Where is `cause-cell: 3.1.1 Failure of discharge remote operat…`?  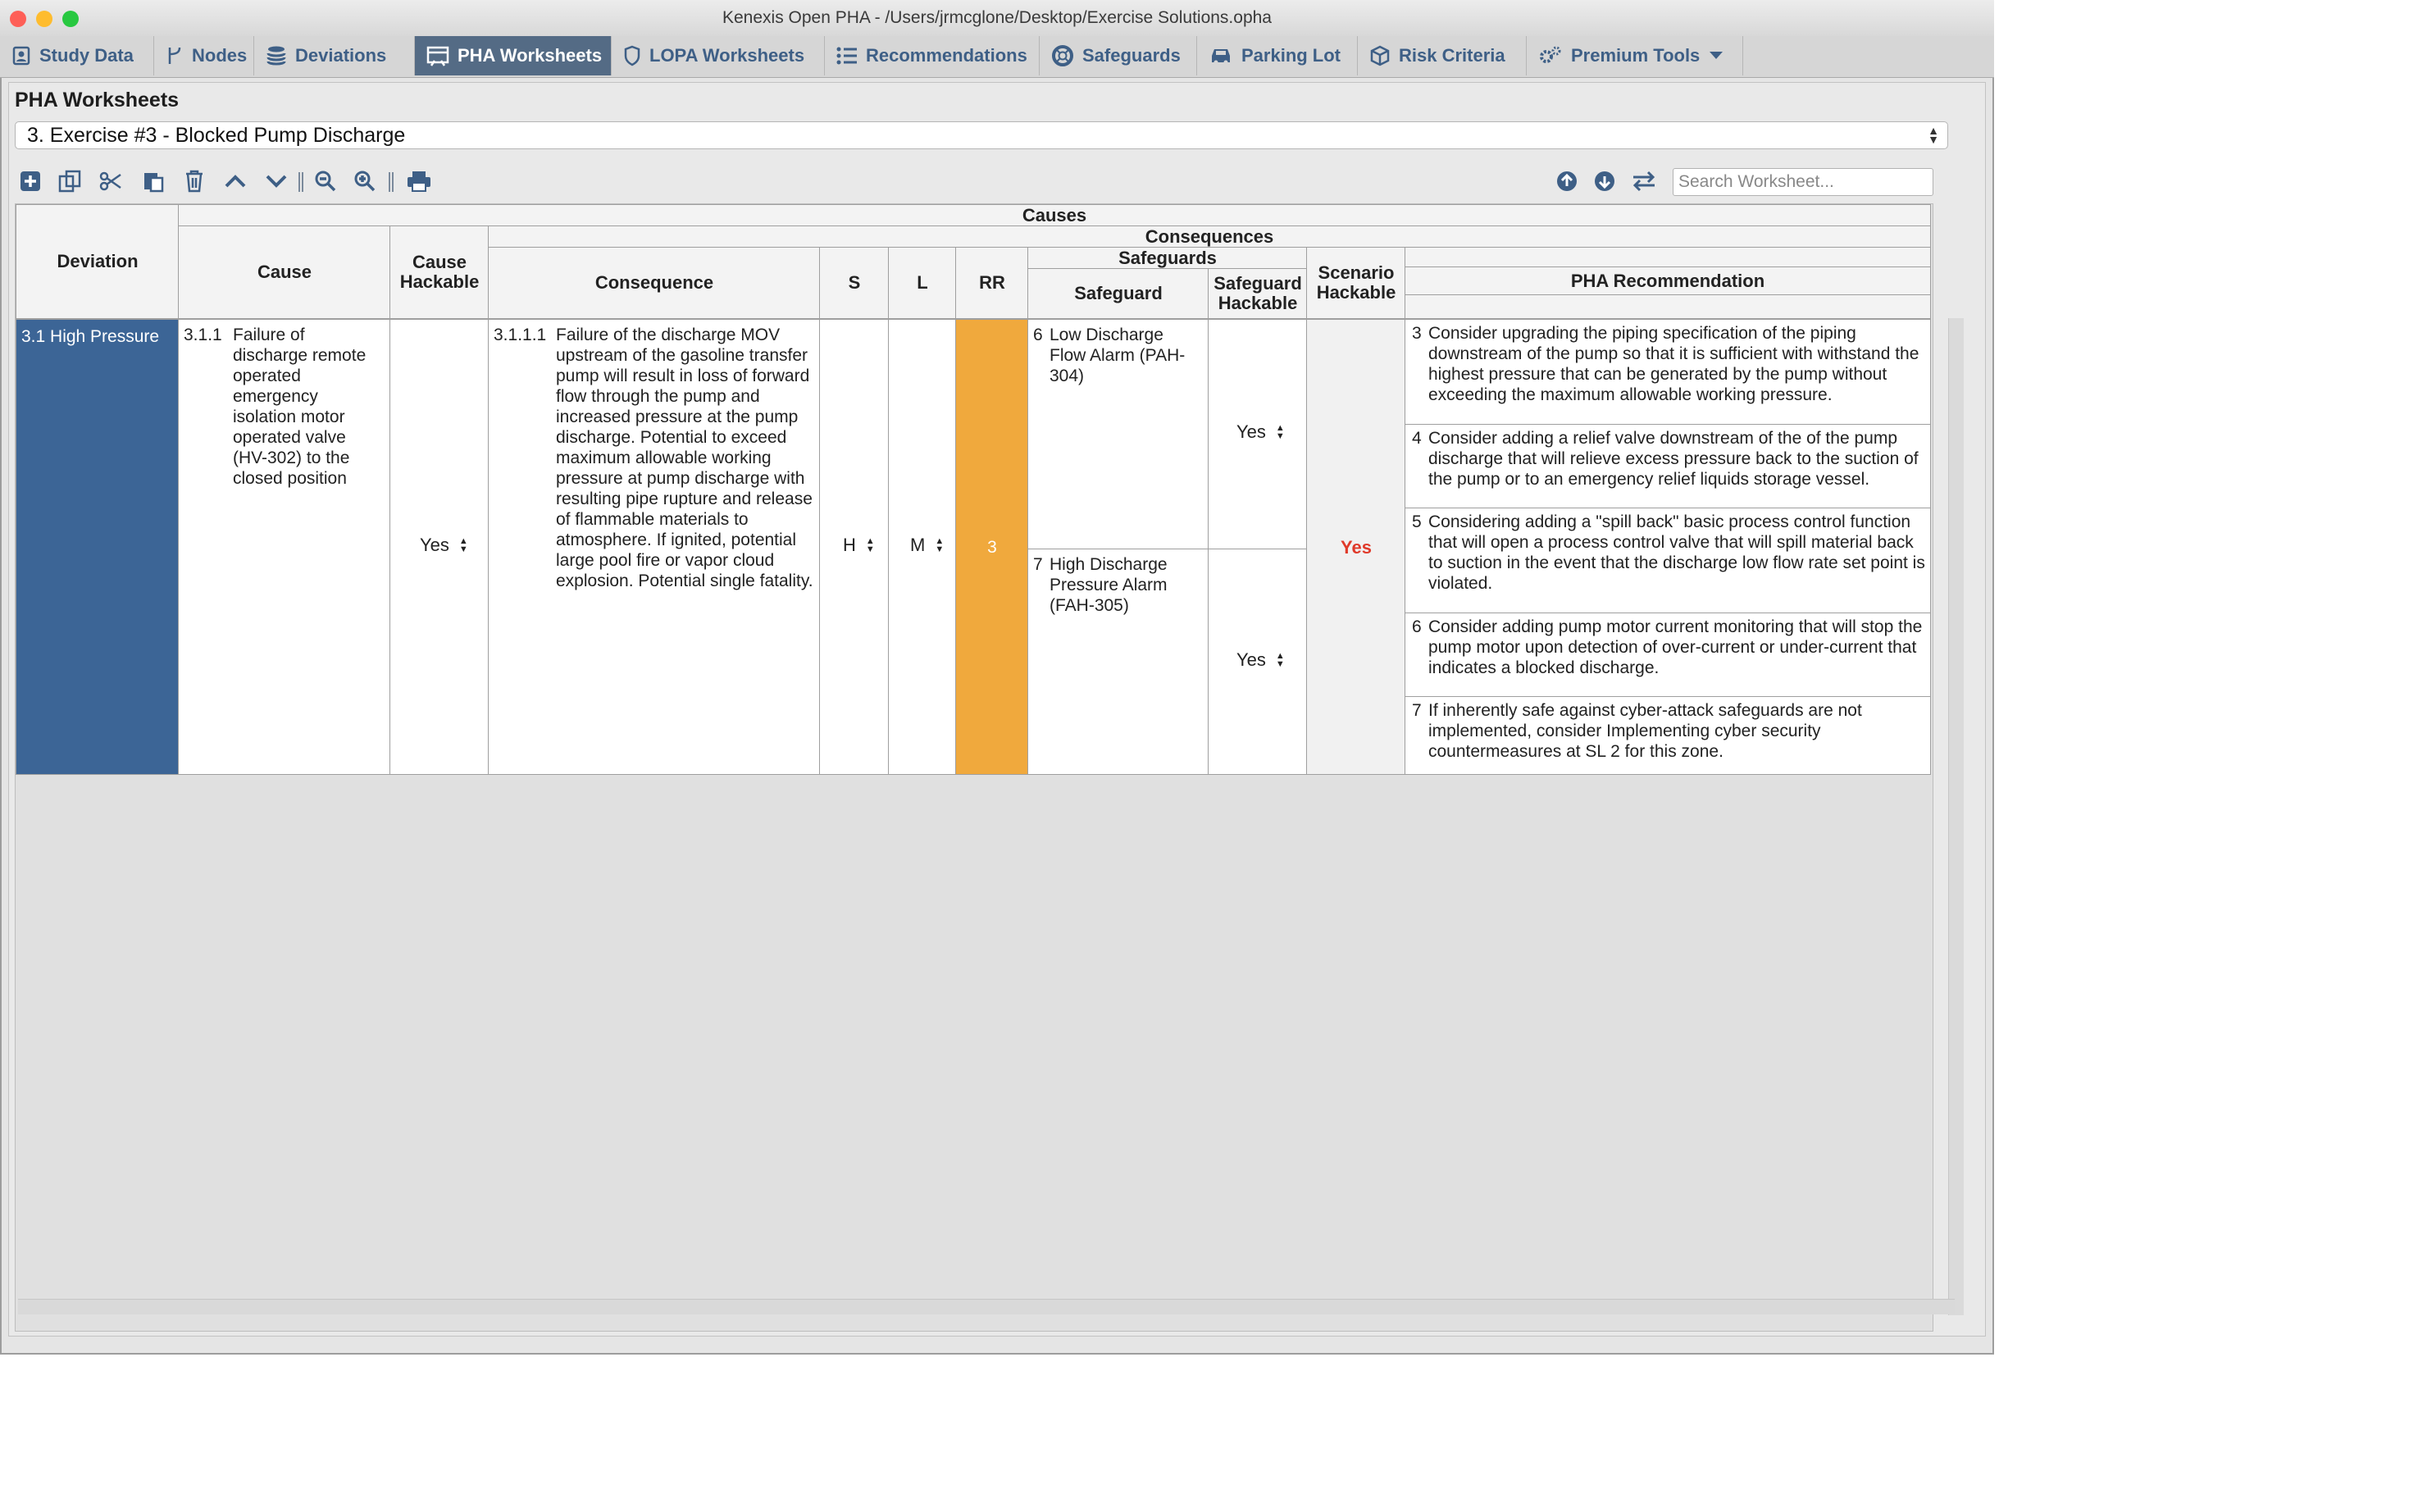 cause-cell: 3.1.1 Failure of discharge remote operat… is located at coordinates (284, 547).